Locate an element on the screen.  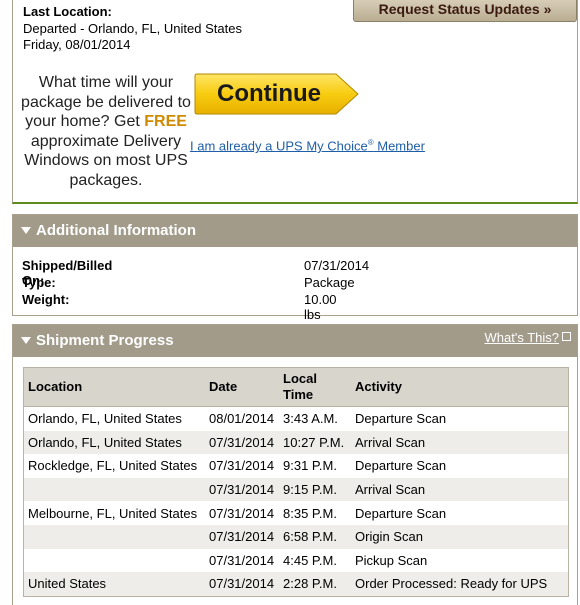
column-header-activity: Activity is located at coordinates (460, 387).